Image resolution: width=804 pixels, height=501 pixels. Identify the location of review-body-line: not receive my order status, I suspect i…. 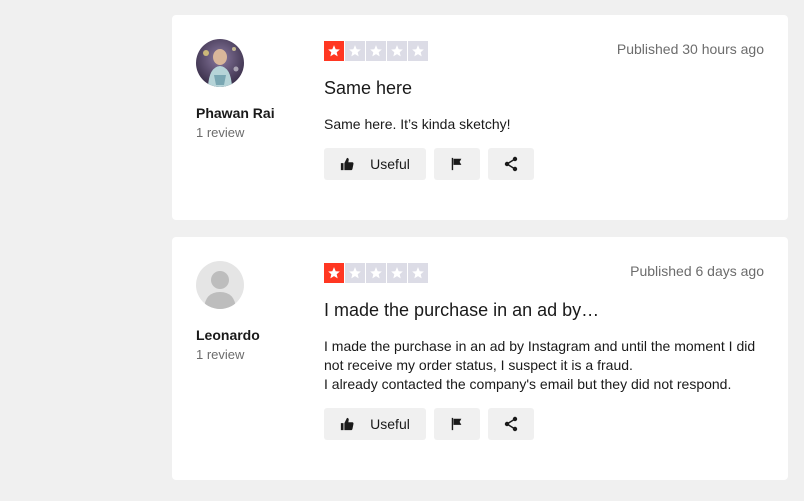
(478, 365).